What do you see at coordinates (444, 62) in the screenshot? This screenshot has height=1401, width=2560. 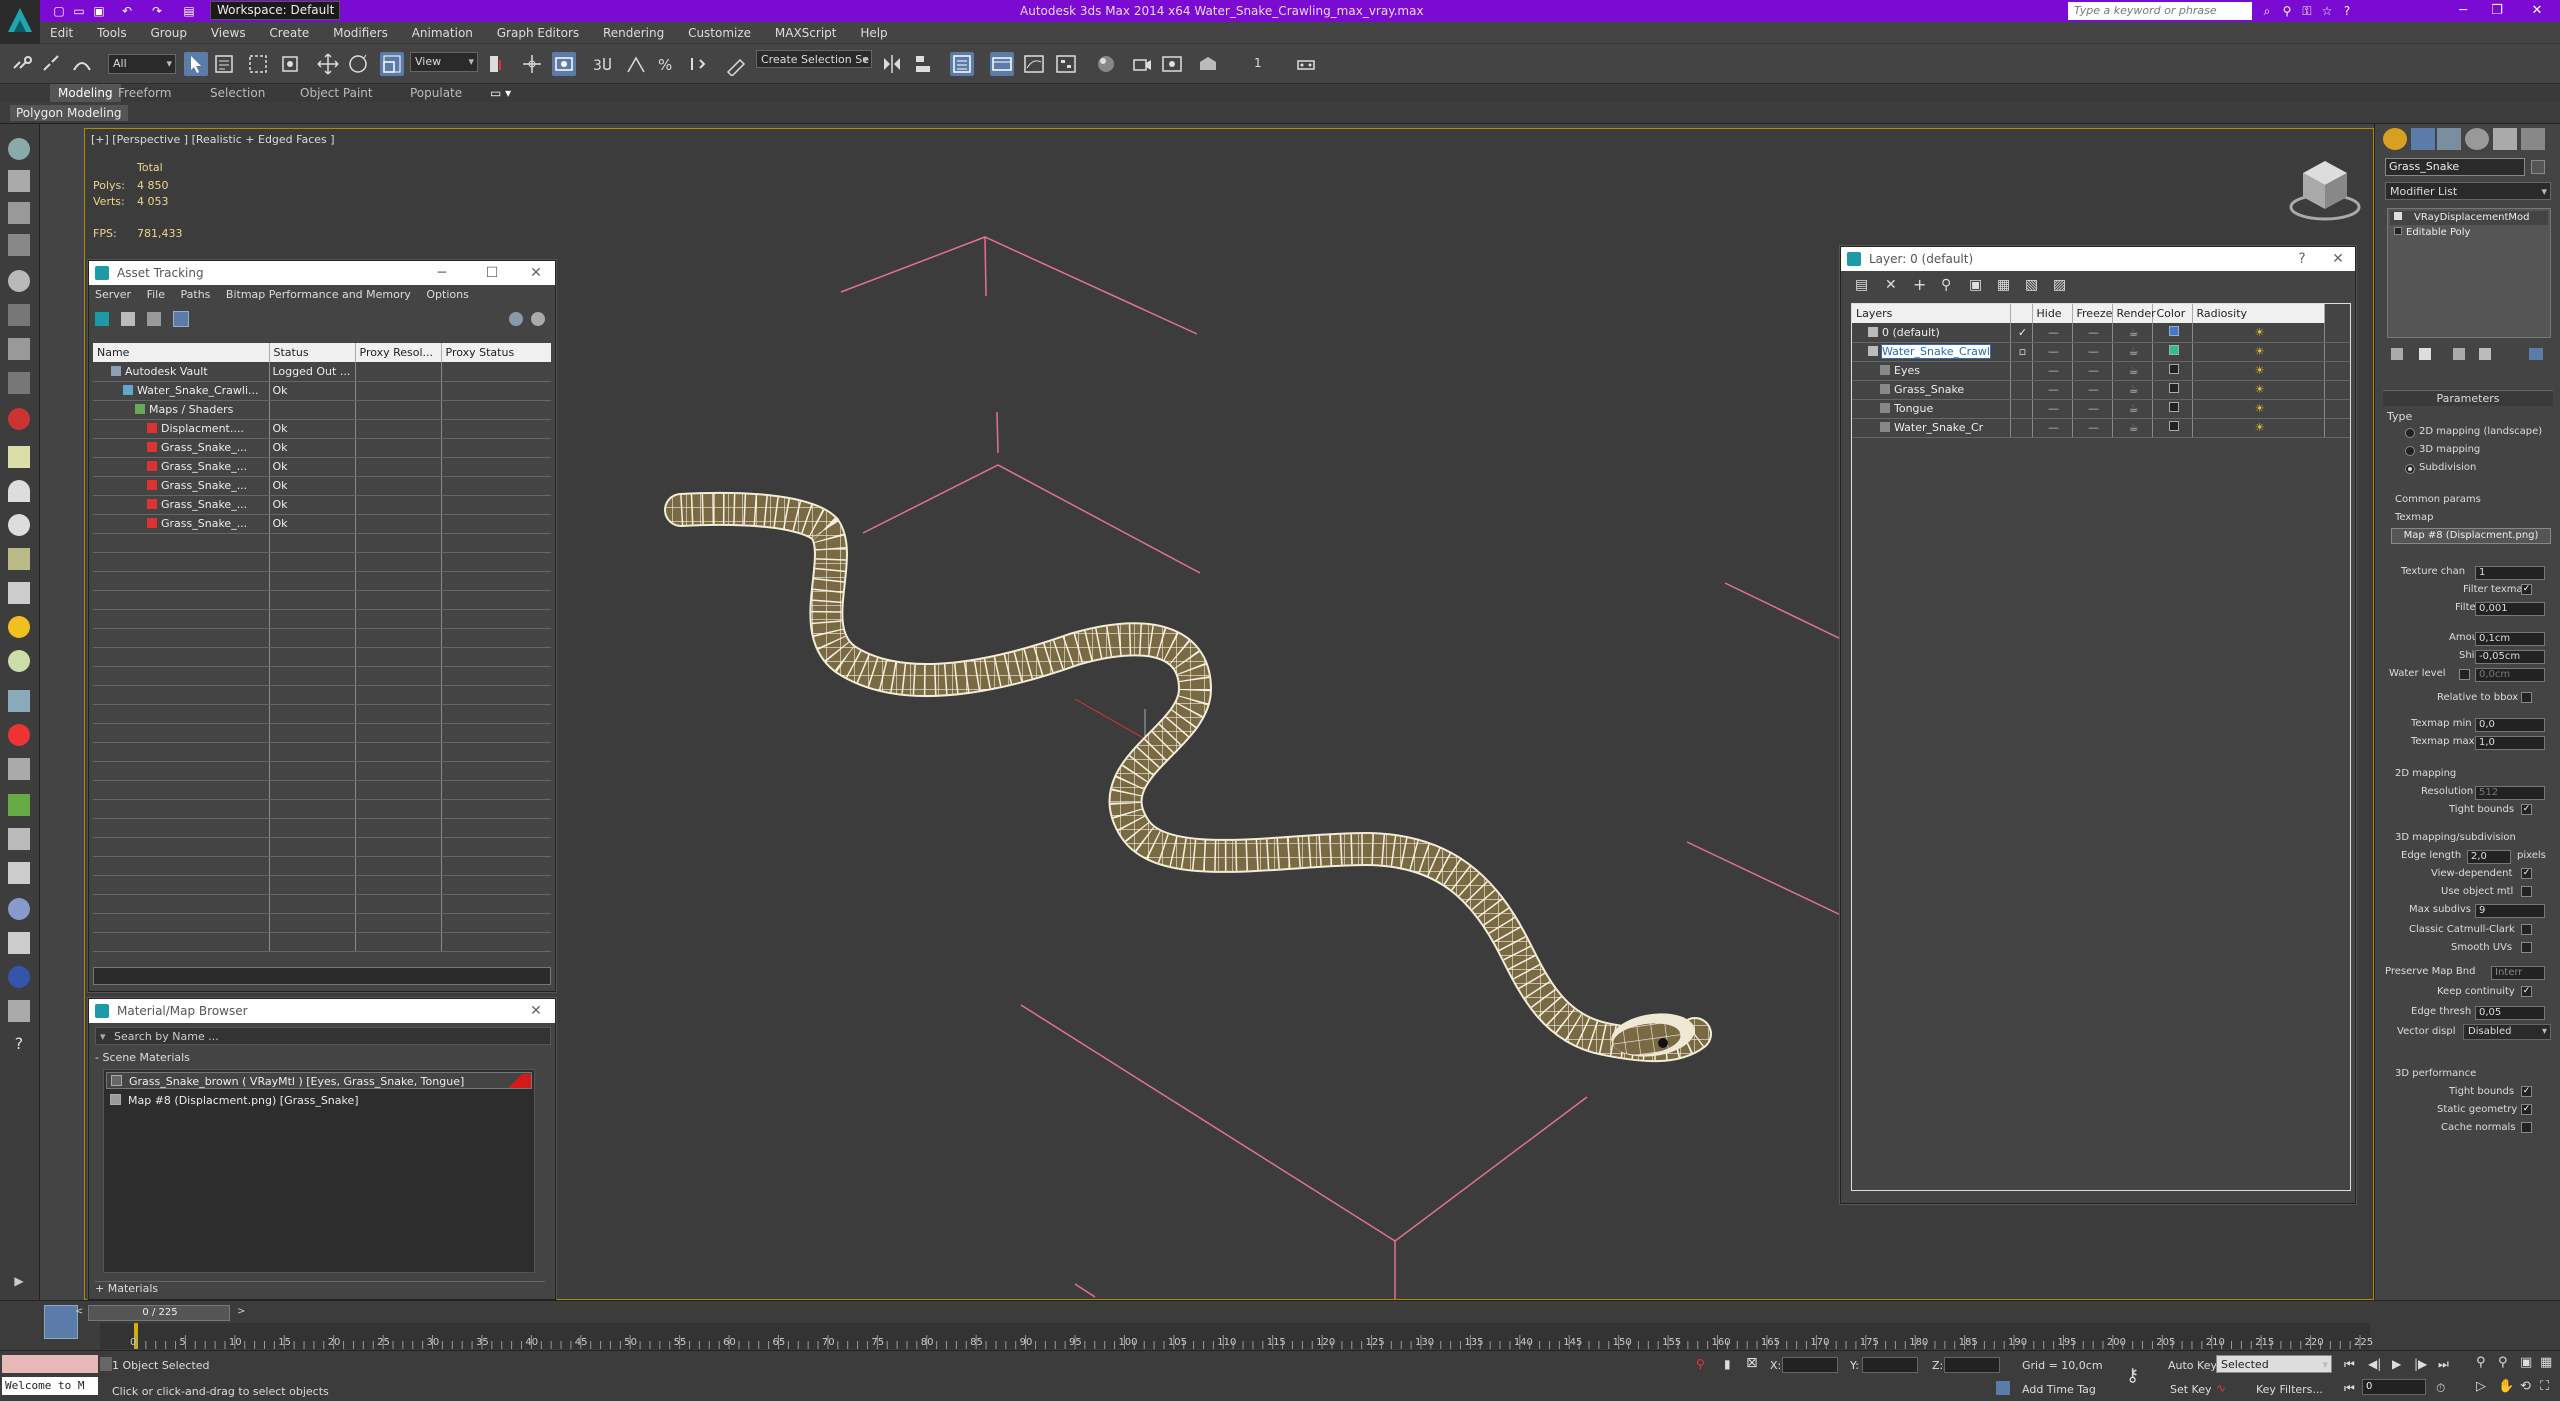 I see `reference-coordinate-dropdown: View` at bounding box center [444, 62].